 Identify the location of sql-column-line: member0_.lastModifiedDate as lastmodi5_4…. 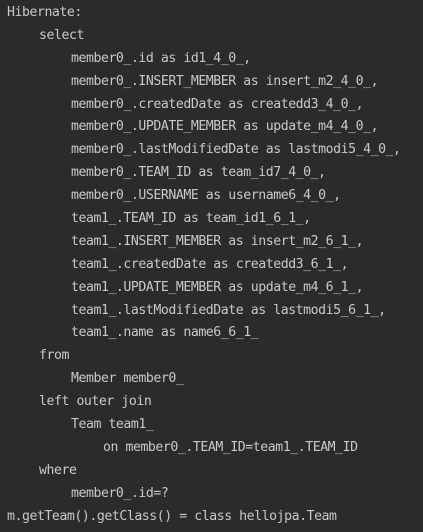
(236, 150).